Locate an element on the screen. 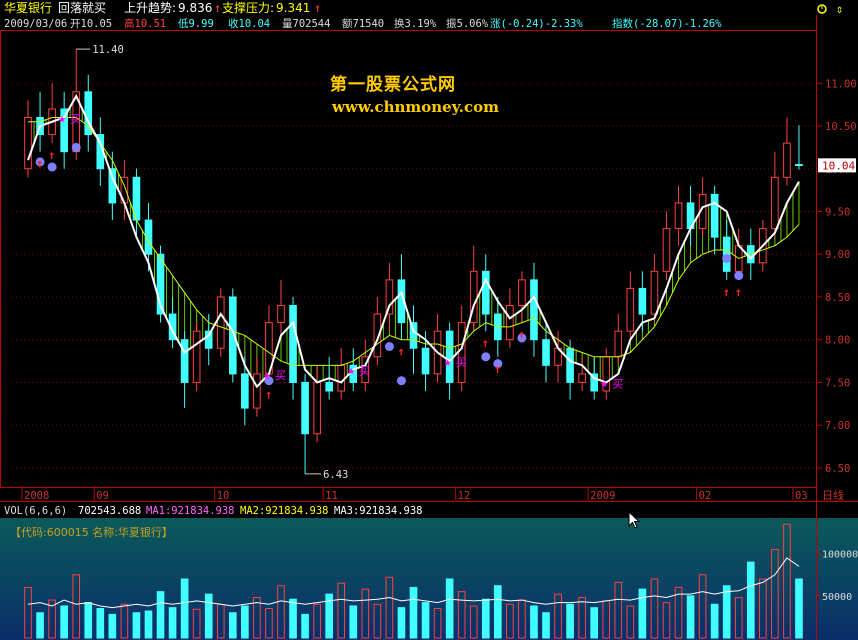  info-amplitude: 振5.06% is located at coordinates (467, 23).